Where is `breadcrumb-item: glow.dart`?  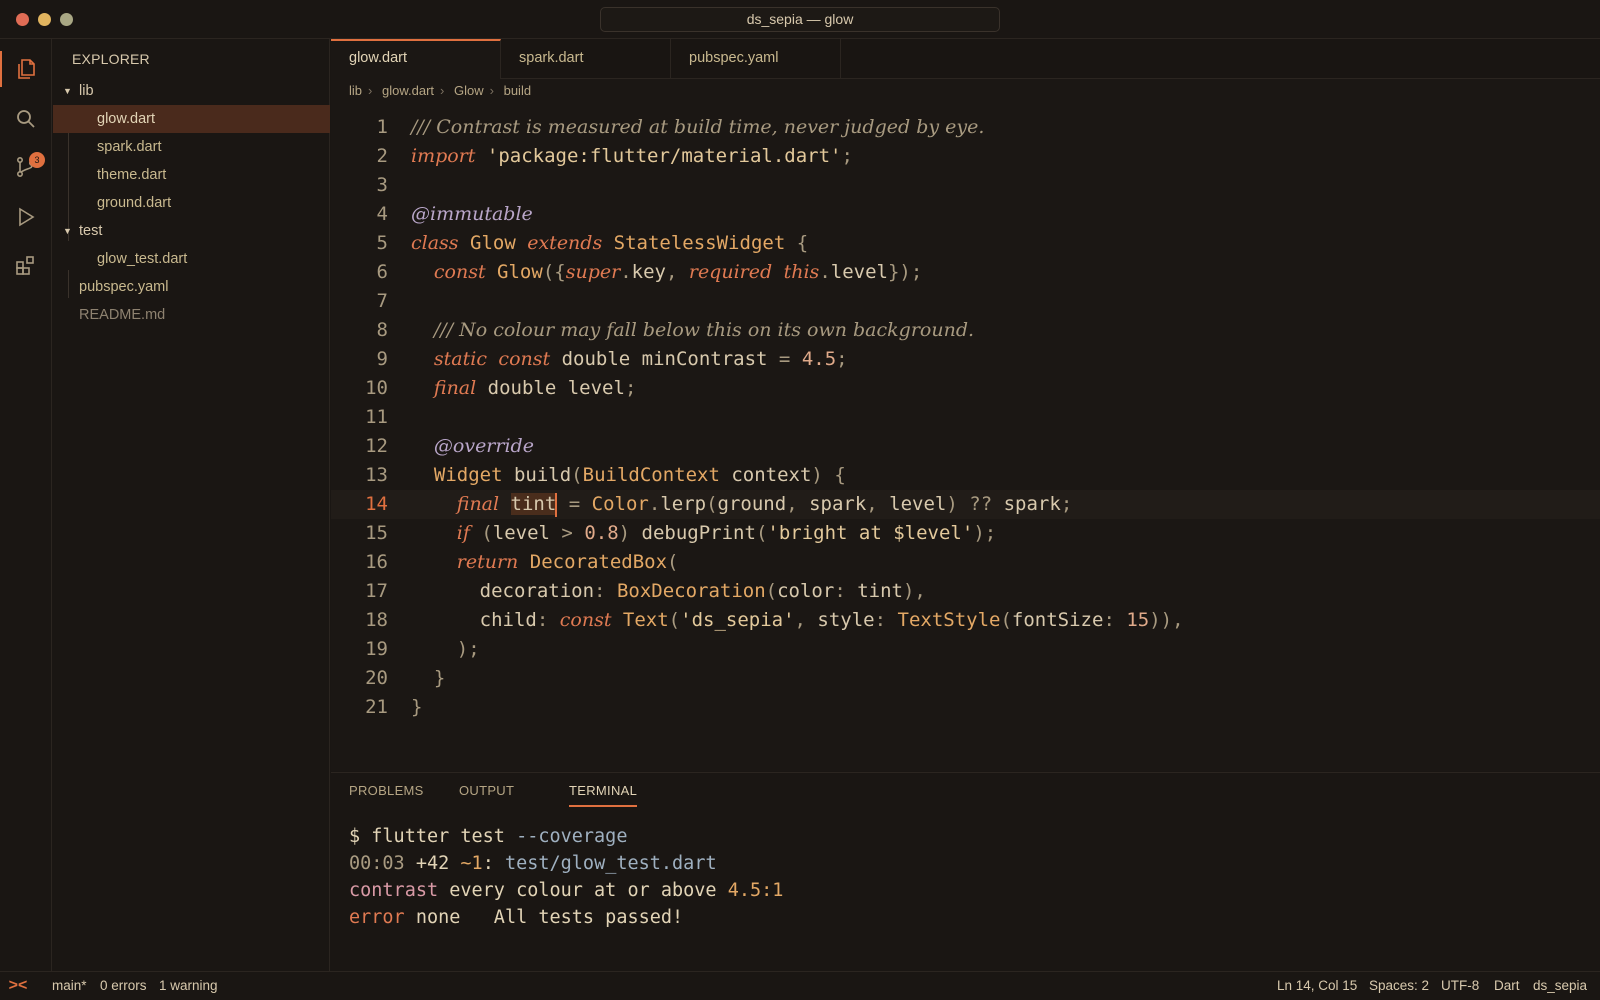 breadcrumb-item: glow.dart is located at coordinates (408, 90).